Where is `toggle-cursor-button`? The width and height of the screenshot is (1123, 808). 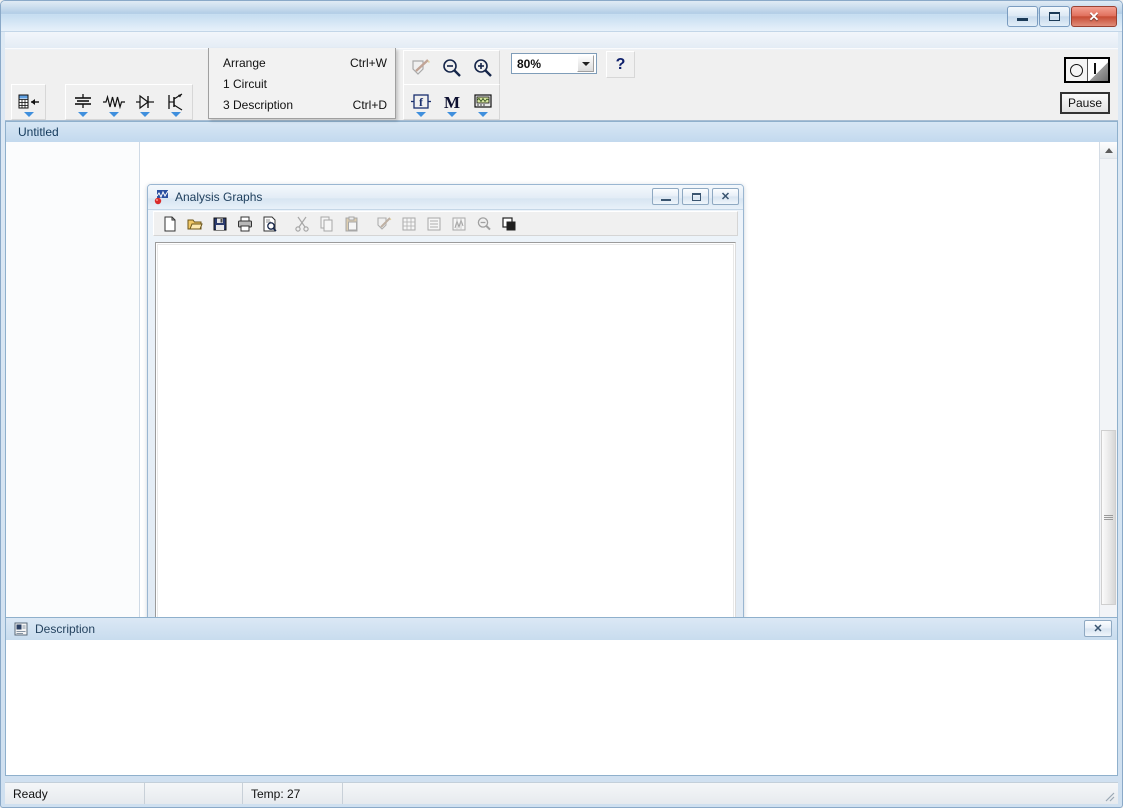
toggle-cursor-button is located at coordinates (458, 223).